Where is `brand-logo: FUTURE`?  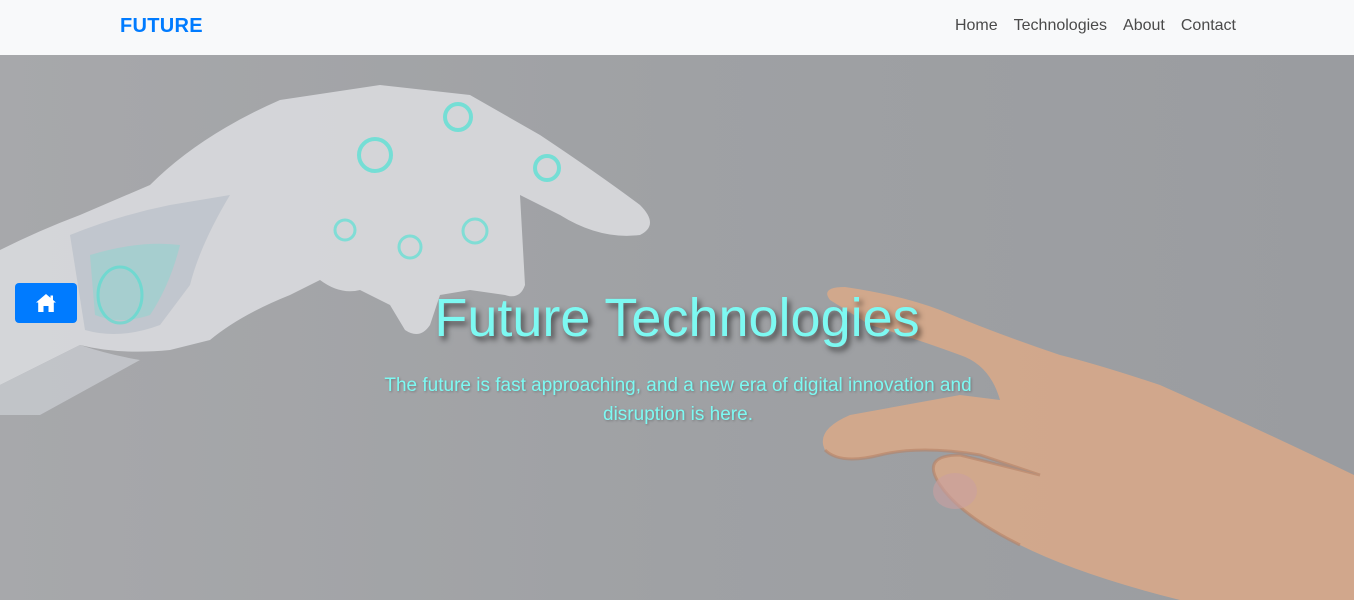 brand-logo: FUTURE is located at coordinates (161, 26).